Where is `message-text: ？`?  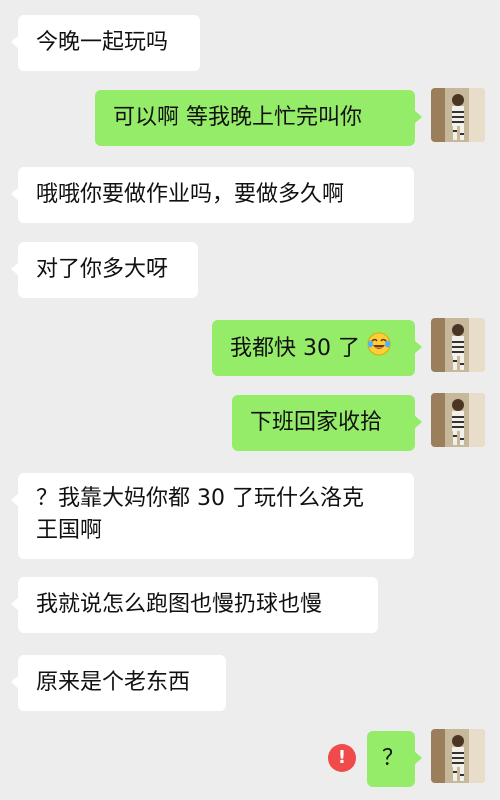
message-text: ？ is located at coordinates (393, 758).